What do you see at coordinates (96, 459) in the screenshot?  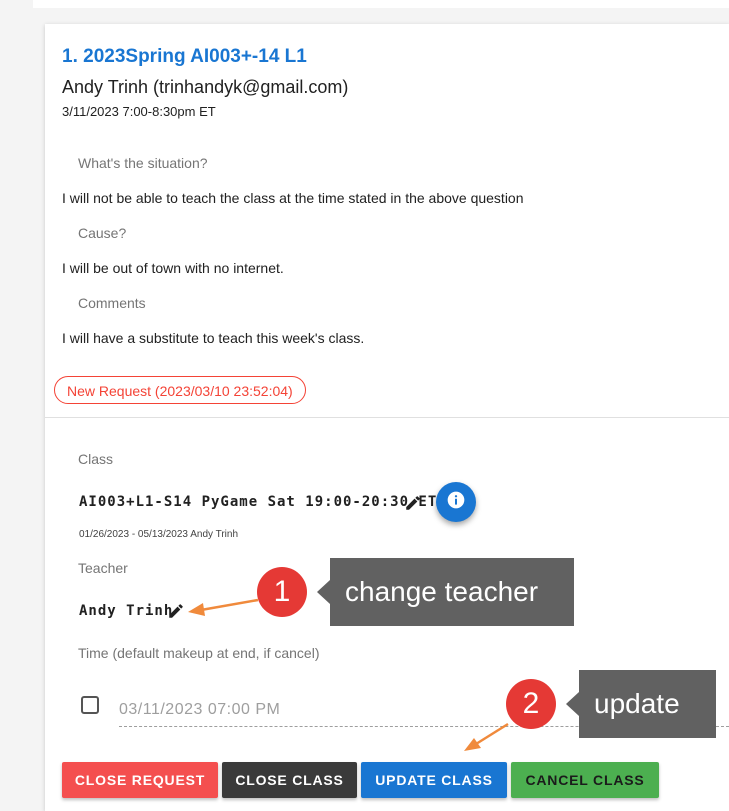 I see `class-label: Class` at bounding box center [96, 459].